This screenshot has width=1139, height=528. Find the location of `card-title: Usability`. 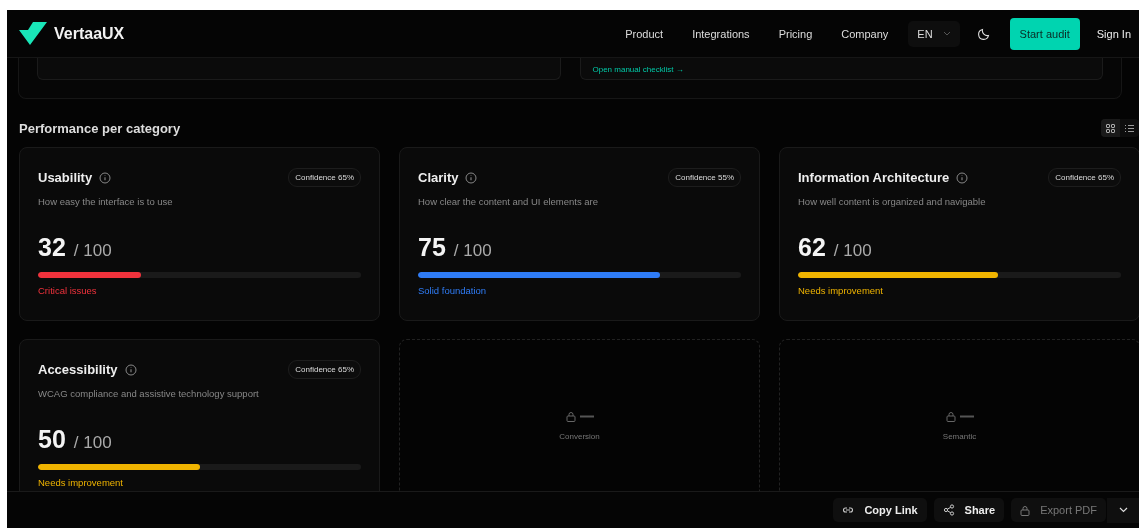

card-title: Usability is located at coordinates (65, 177).